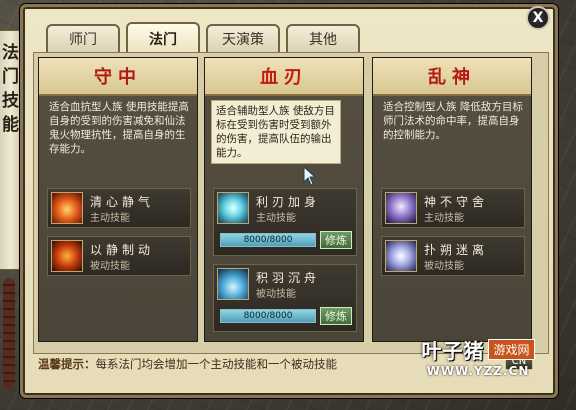 This screenshot has height=410, width=576. I want to click on tab-tianyance: 天演策, so click(243, 38).